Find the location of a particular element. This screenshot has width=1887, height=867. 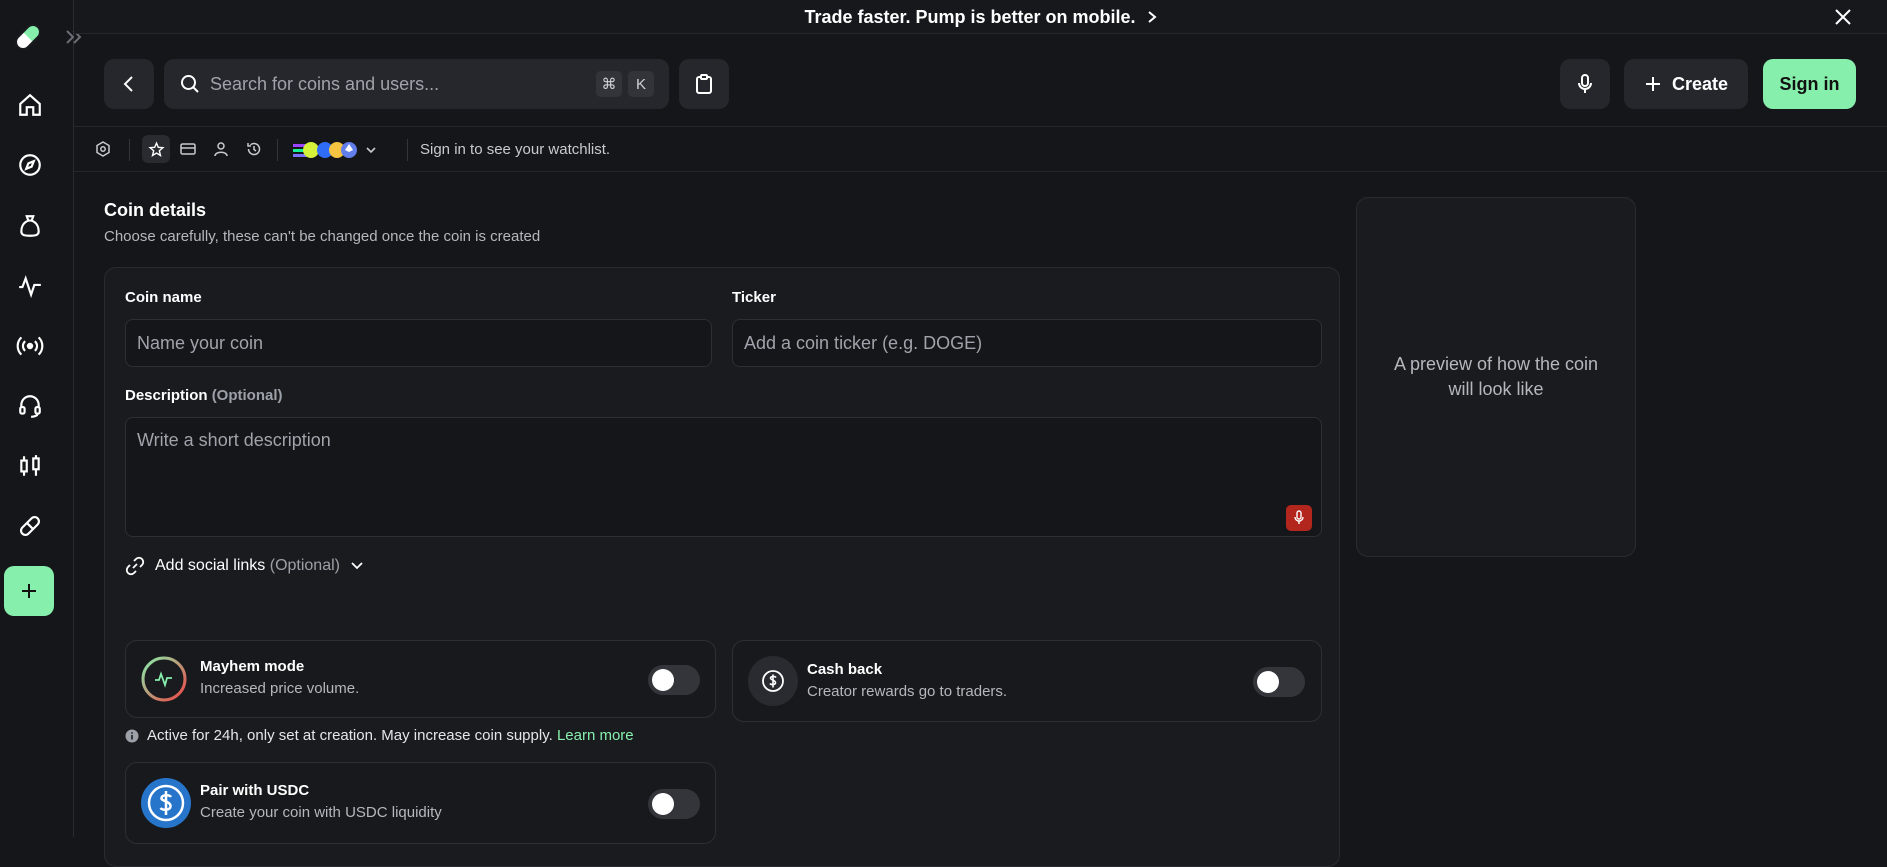

mobile-banner: Trade faster. Pump is better on mobile. is located at coordinates (980, 17).